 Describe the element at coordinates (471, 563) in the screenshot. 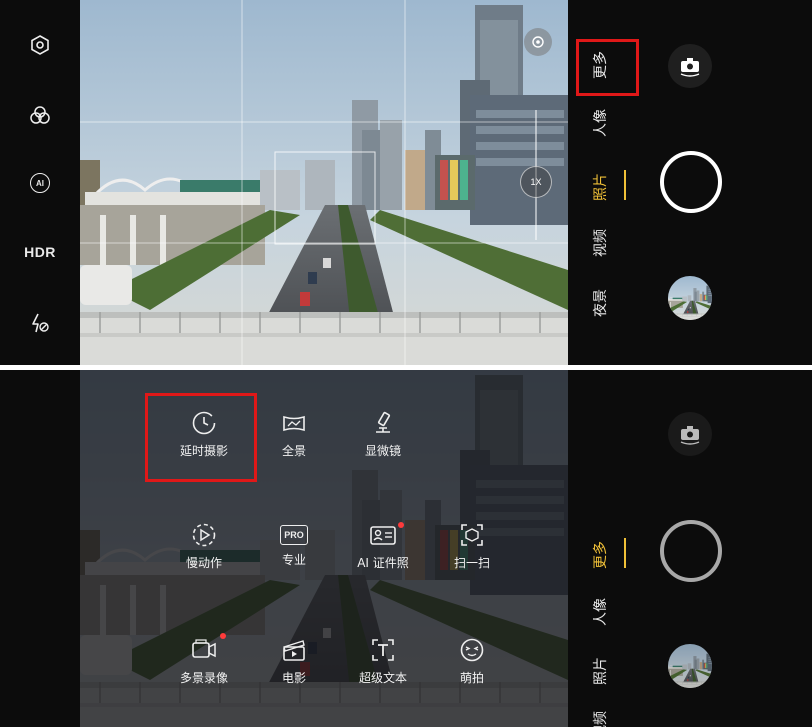

I see `mode-scan-label: 扫一扫` at that location.